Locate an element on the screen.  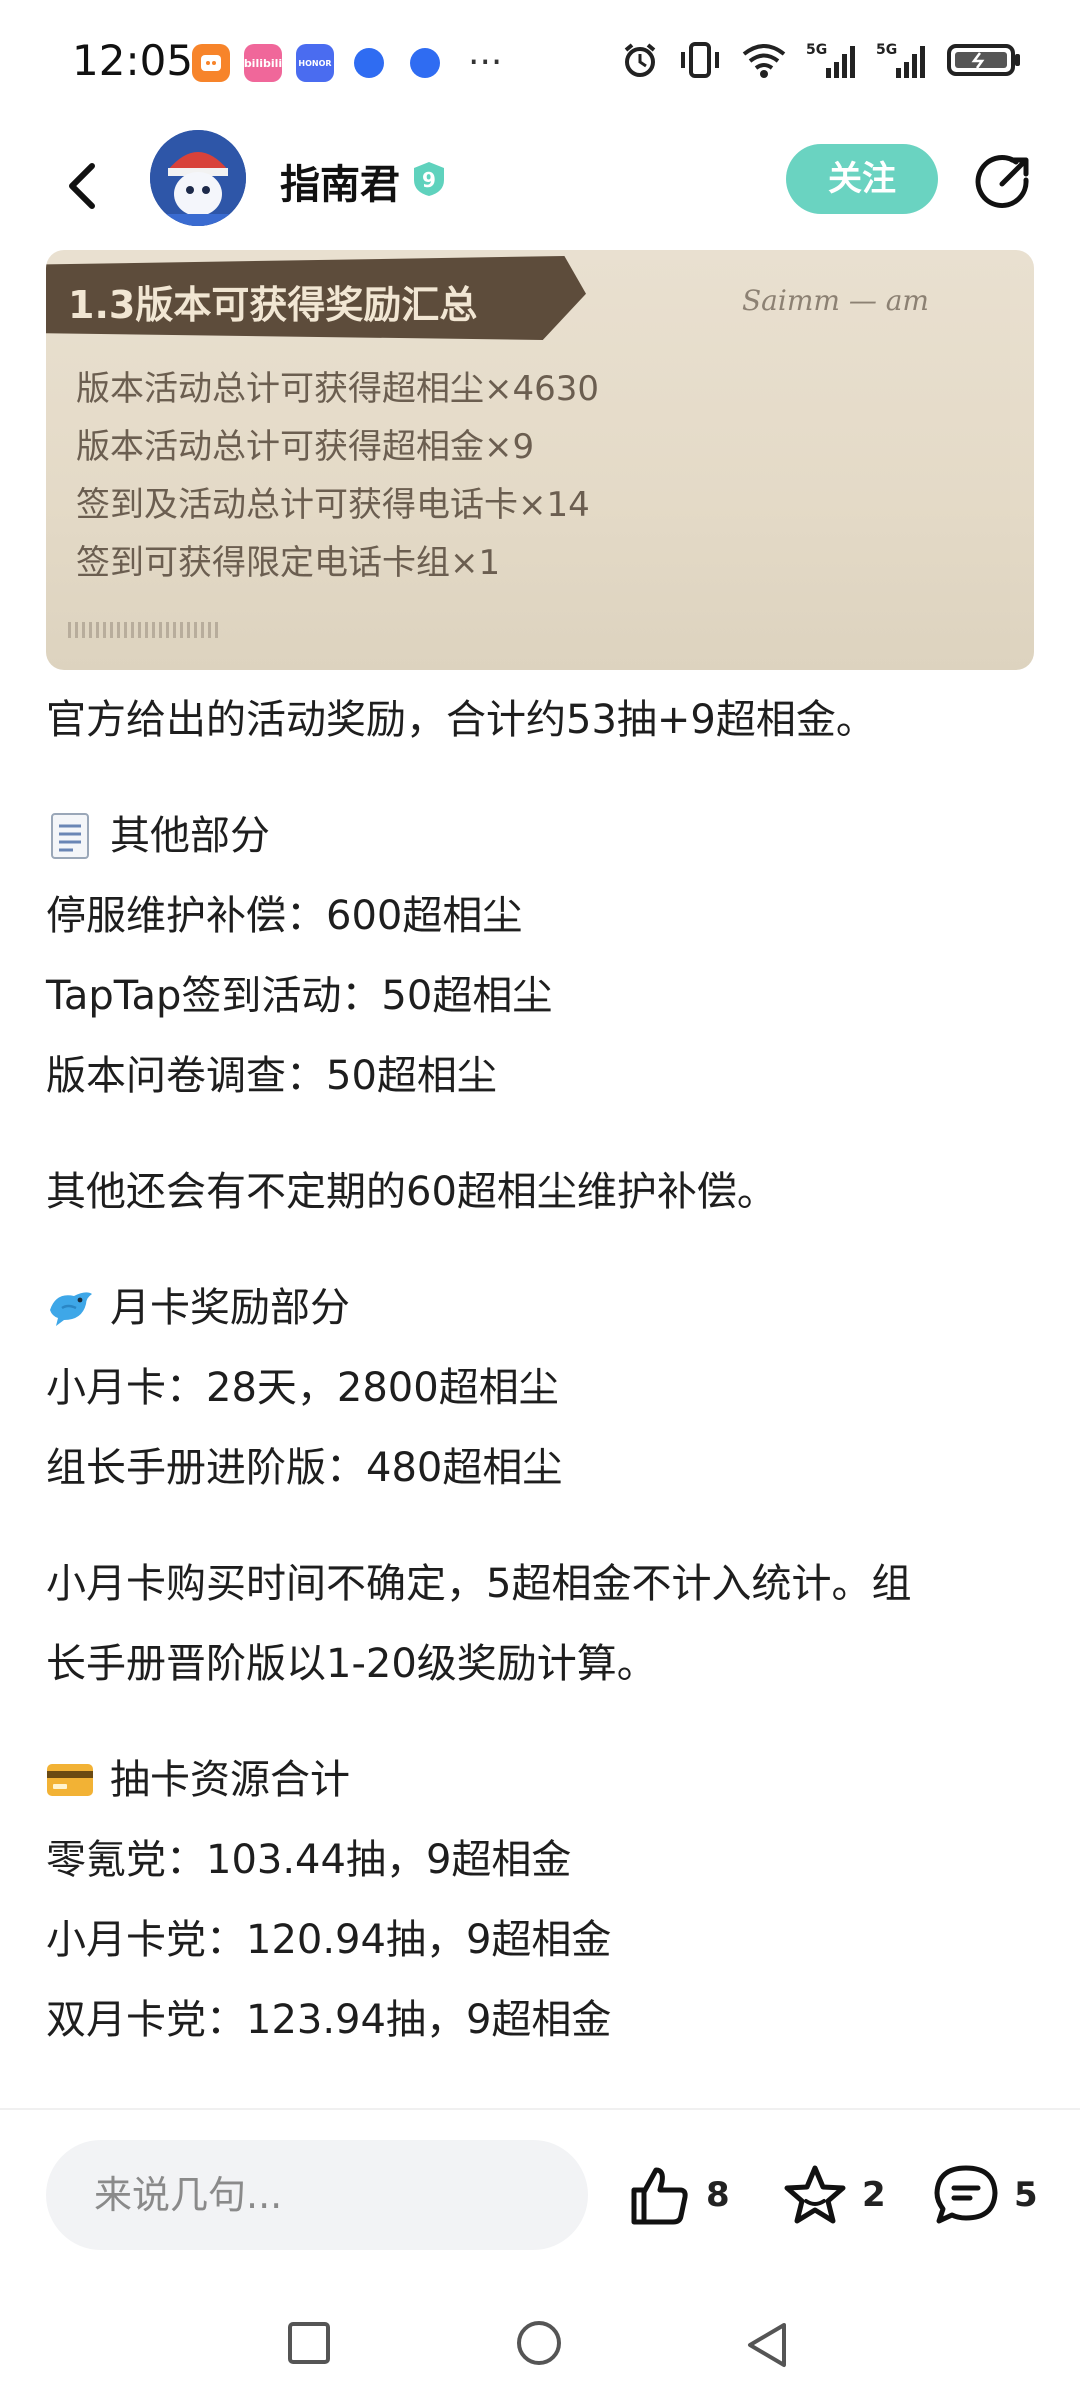
level-badge: 9 is located at coordinates (429, 179).